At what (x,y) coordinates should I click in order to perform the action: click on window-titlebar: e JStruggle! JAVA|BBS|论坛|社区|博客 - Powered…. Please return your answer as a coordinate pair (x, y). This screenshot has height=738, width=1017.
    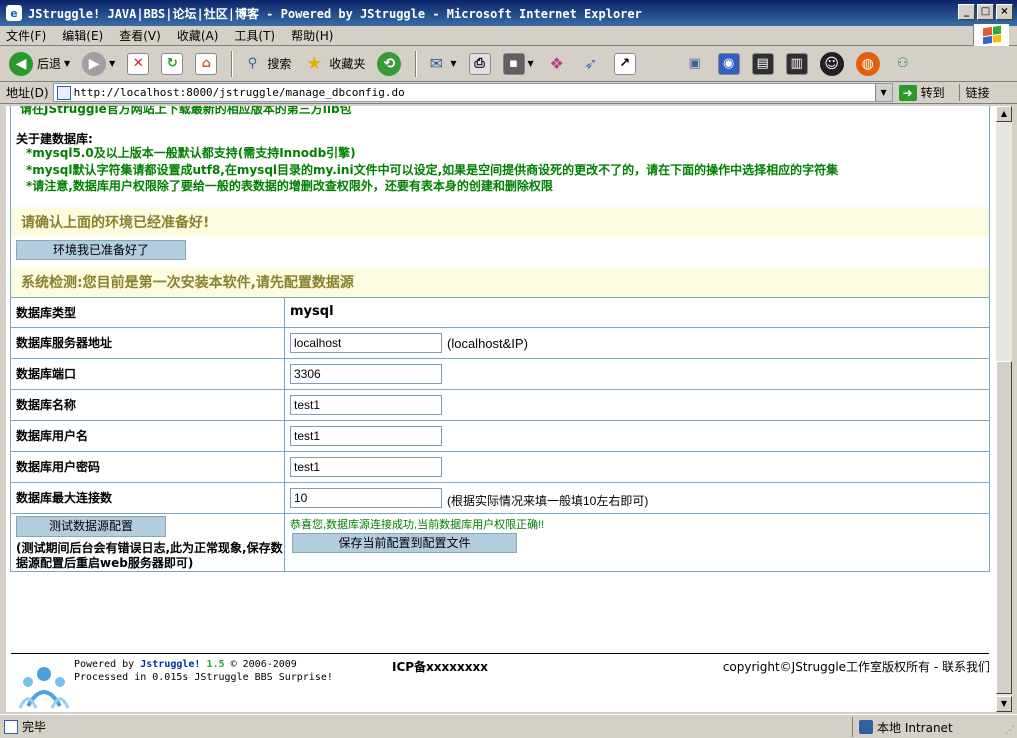
    Looking at the image, I should click on (508, 13).